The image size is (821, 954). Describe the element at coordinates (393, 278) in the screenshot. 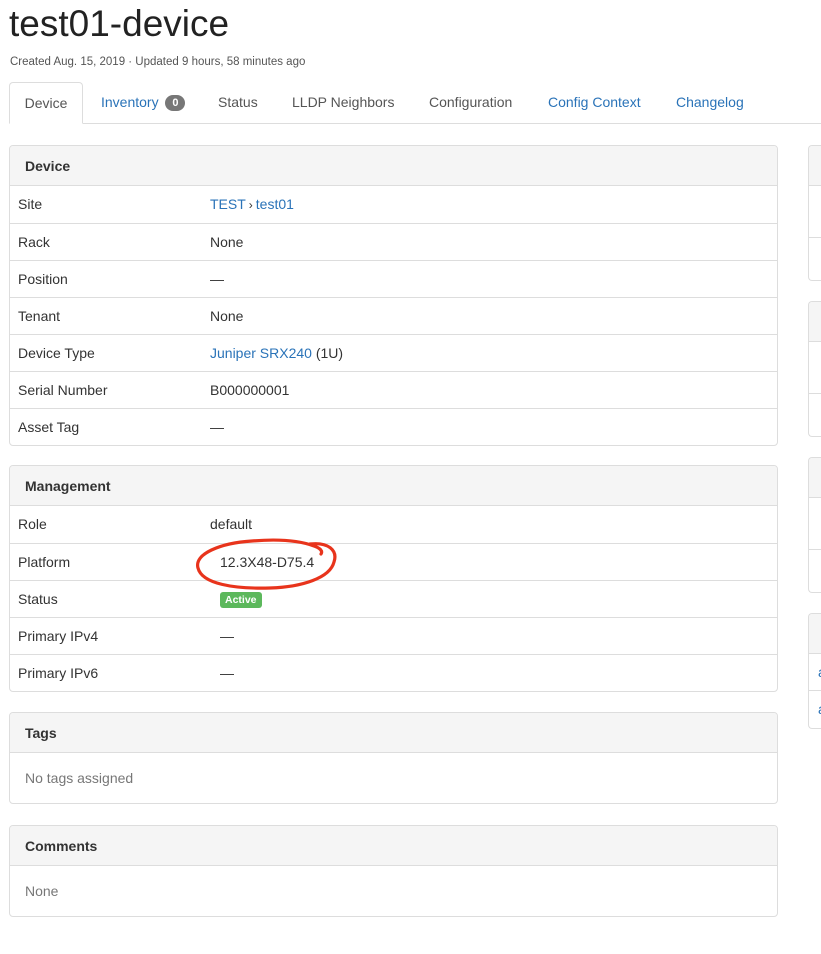

I see `table-row-position: Position —` at that location.